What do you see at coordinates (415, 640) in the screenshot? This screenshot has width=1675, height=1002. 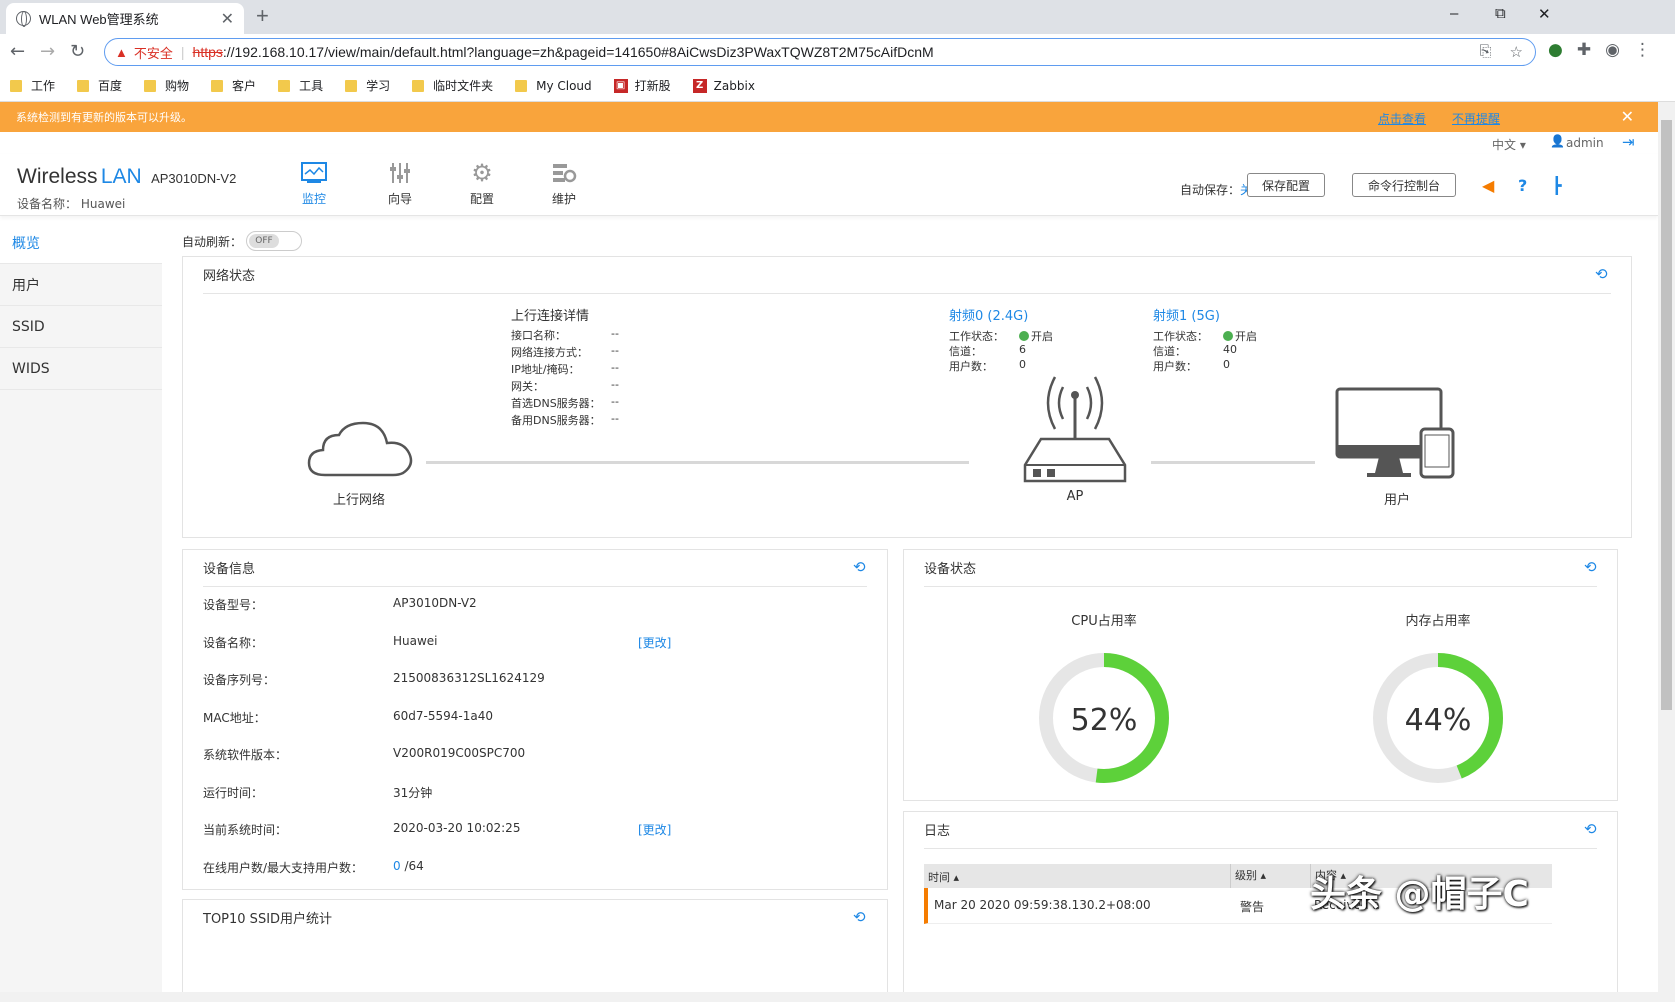 I see `device-info-value: Huawei` at bounding box center [415, 640].